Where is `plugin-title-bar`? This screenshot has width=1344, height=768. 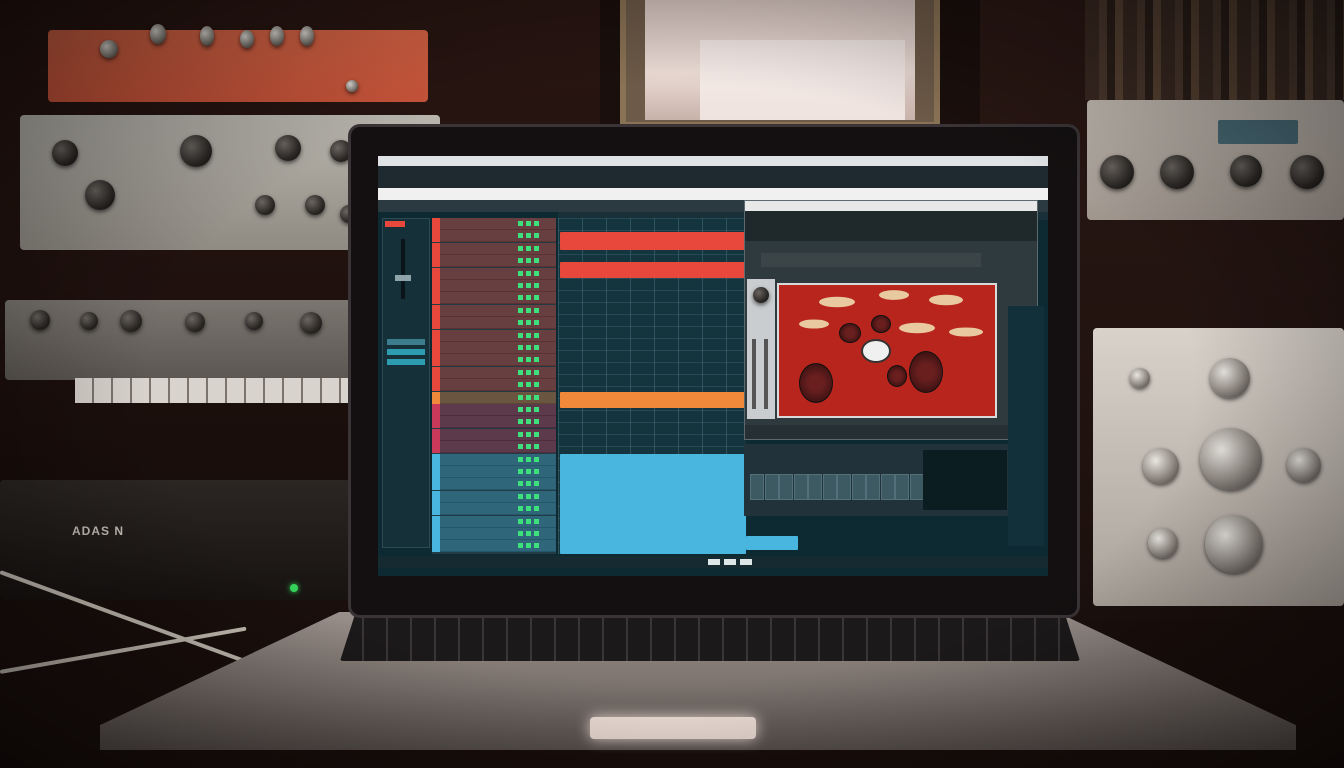 plugin-title-bar is located at coordinates (891, 206).